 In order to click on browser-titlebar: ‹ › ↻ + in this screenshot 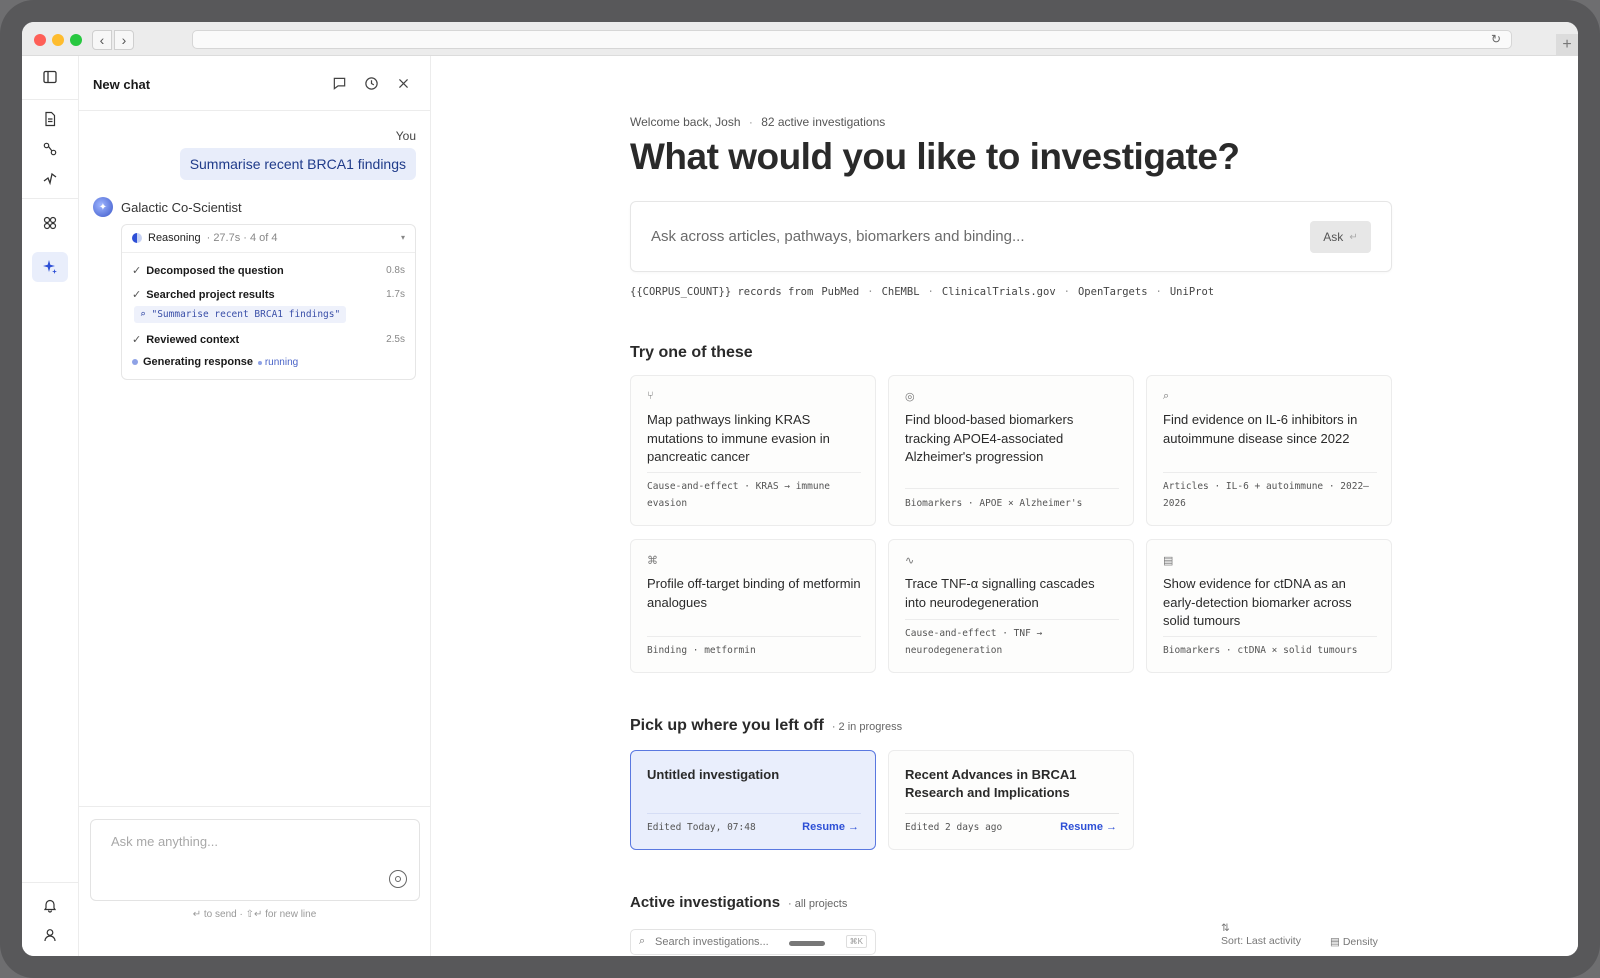, I will do `click(800, 39)`.